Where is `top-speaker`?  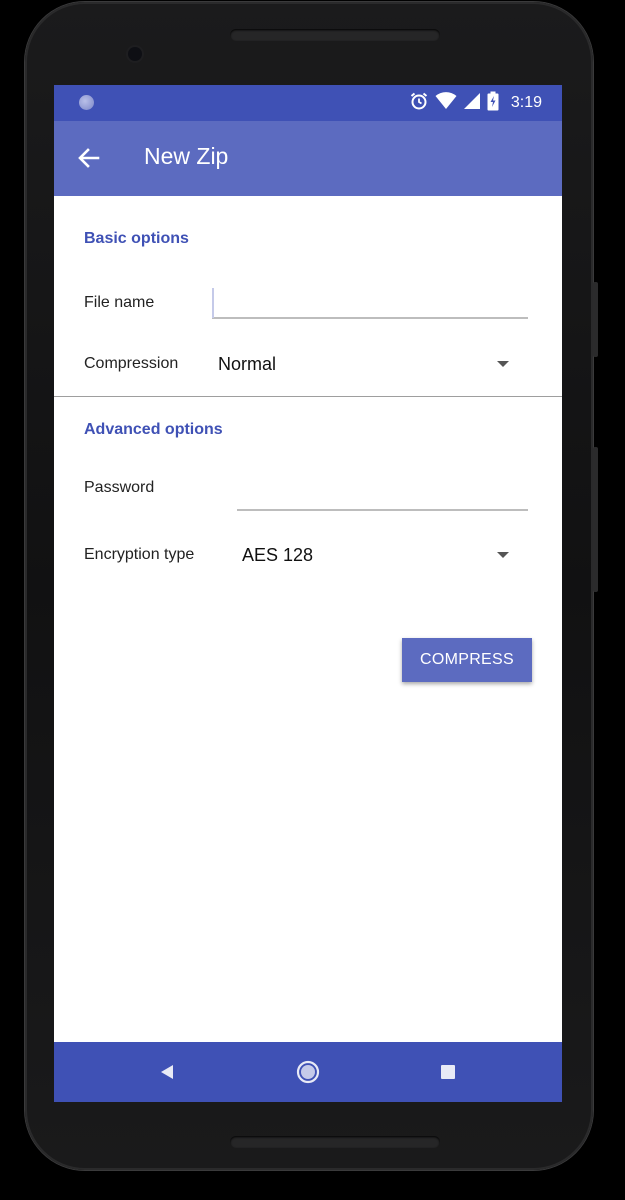
top-speaker is located at coordinates (335, 35).